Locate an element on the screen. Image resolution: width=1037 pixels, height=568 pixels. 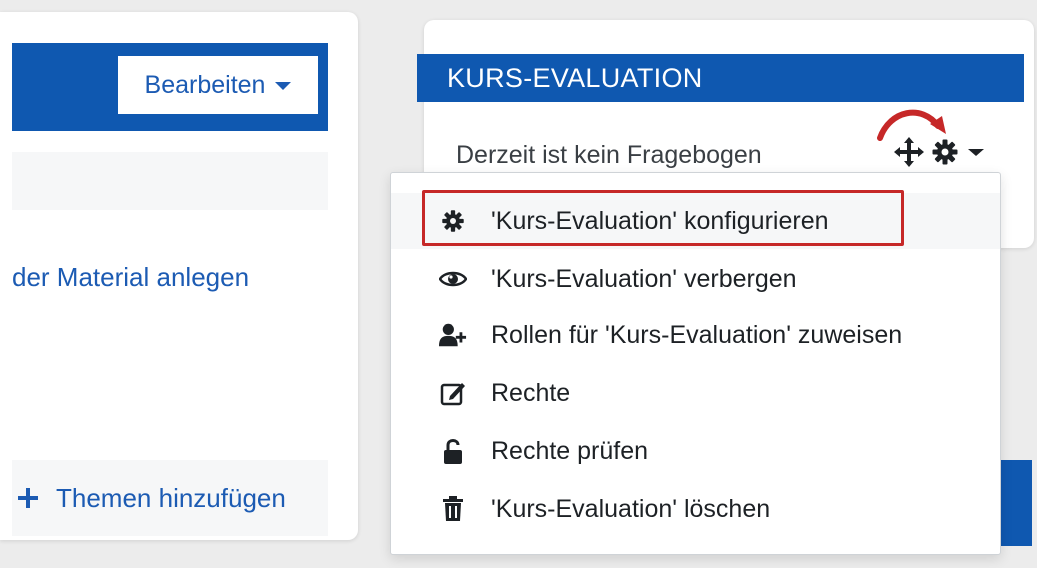
course-header-banner: Bearbeiten is located at coordinates (170, 87).